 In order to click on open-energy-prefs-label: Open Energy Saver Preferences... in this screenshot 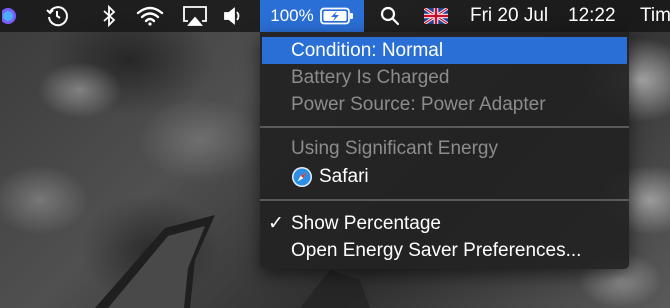, I will do `click(436, 250)`.